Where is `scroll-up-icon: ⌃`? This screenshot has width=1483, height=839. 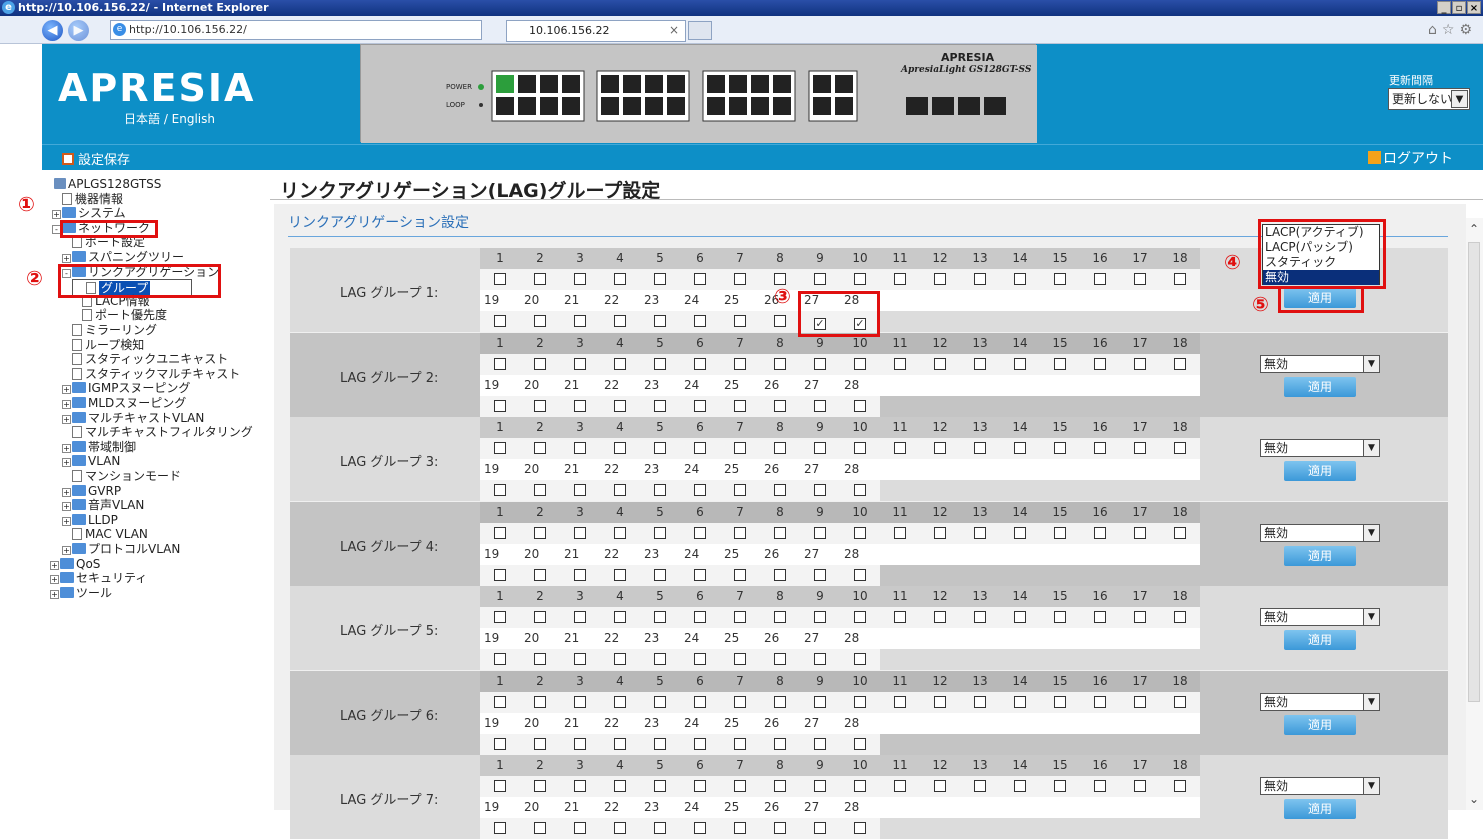
scroll-up-icon: ⌃ is located at coordinates (1474, 229).